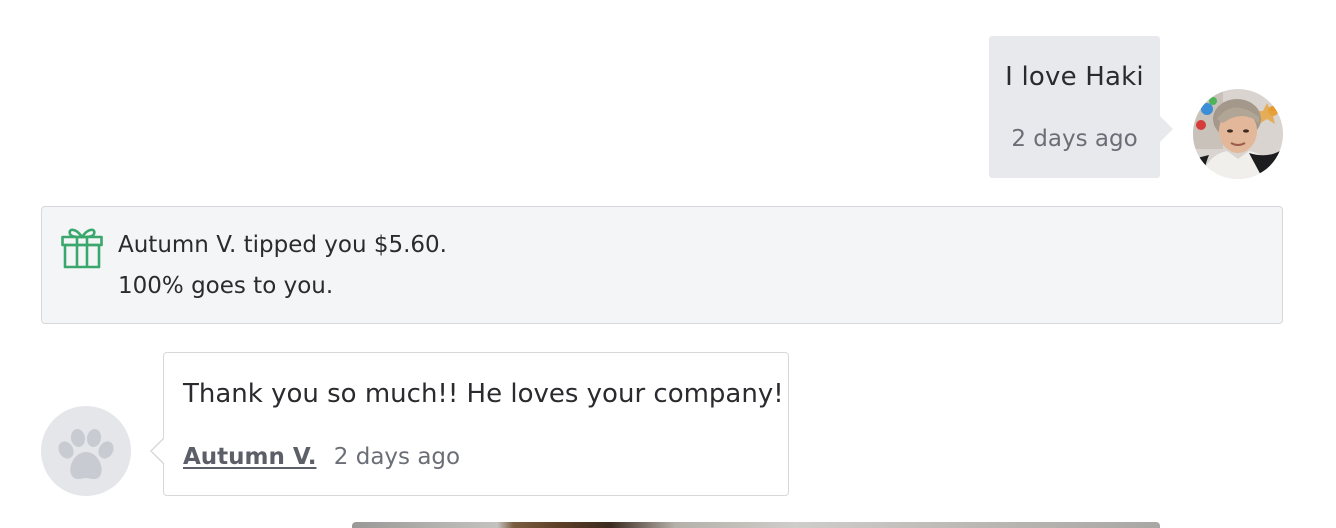 This screenshot has height=528, width=1336. What do you see at coordinates (282, 245) in the screenshot?
I see `tip-amount-text: Autumn V. tipped you $5.60.` at bounding box center [282, 245].